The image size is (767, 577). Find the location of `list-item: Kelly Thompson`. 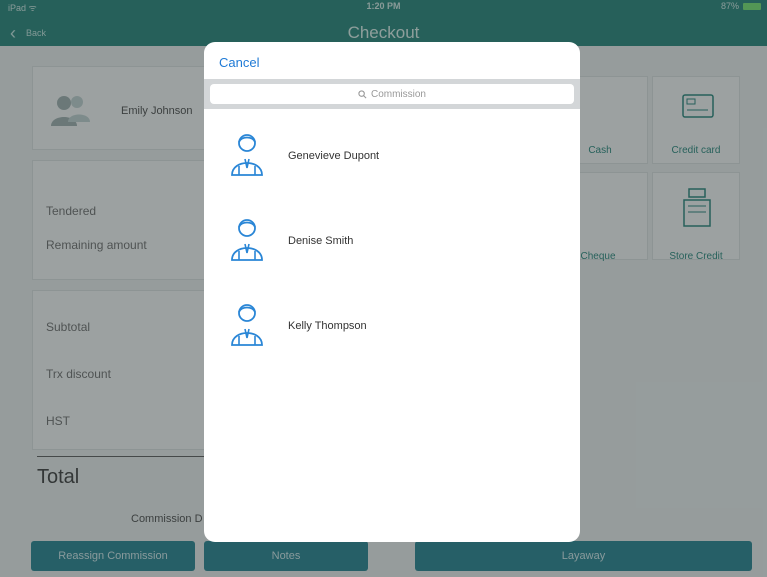

list-item: Kelly Thompson is located at coordinates (392, 332).